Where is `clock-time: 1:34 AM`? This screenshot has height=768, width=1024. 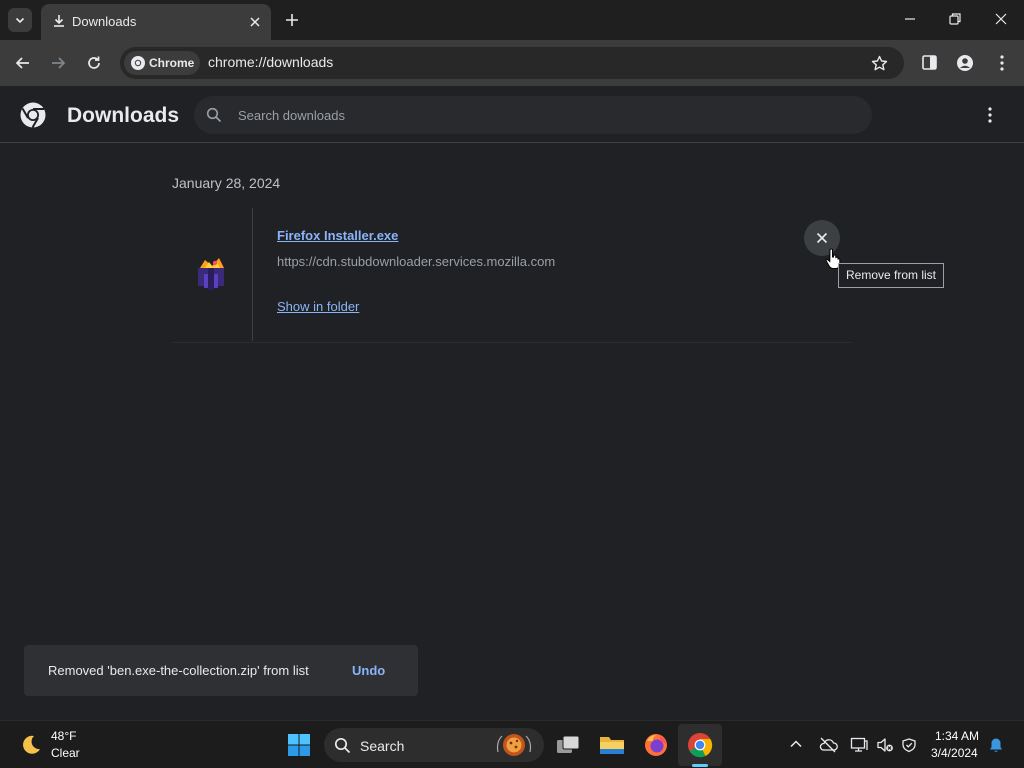
clock-time: 1:34 AM is located at coordinates (957, 736).